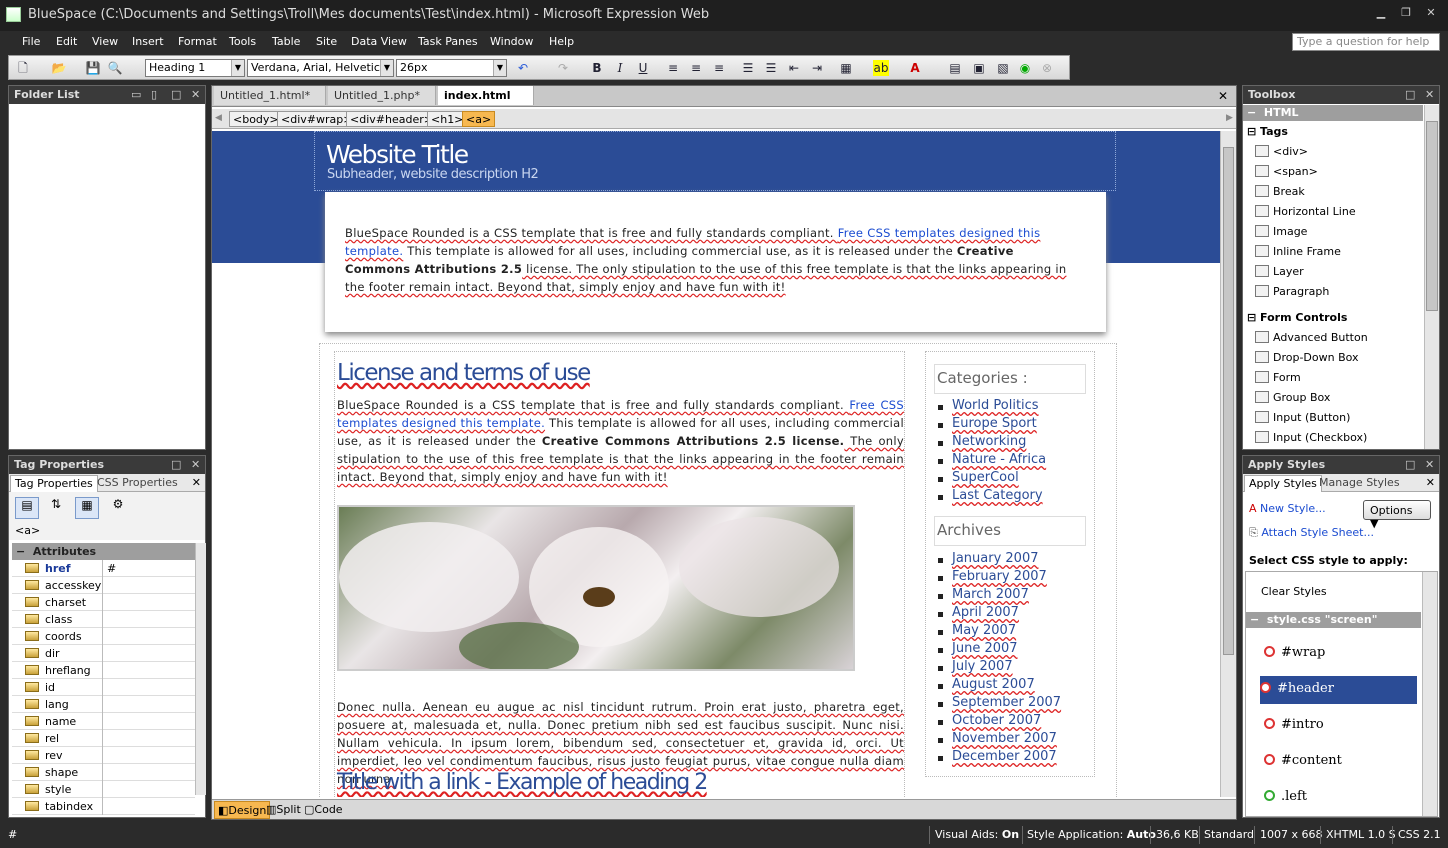  What do you see at coordinates (317, 119) in the screenshot?
I see `crumb-div-wrap: <div#wrap>` at bounding box center [317, 119].